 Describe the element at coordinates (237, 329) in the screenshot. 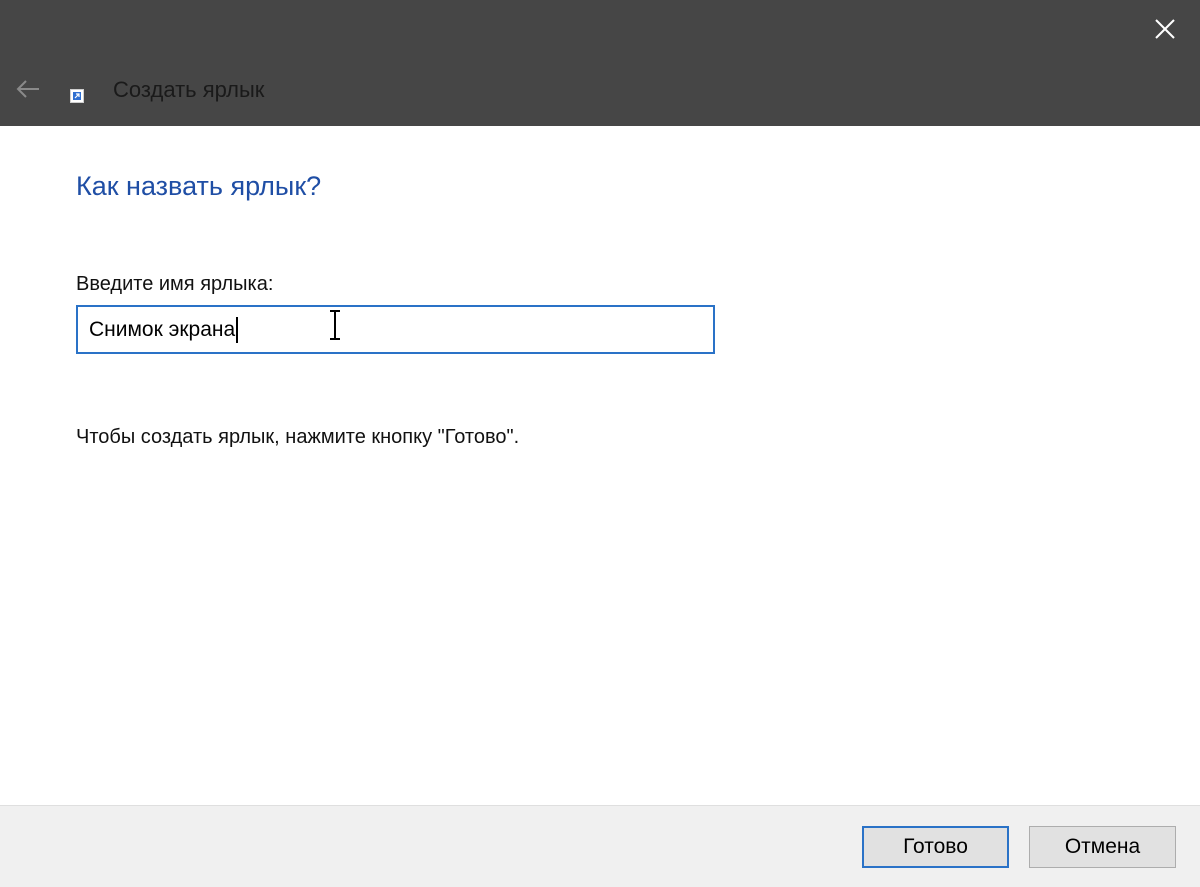

I see `text-caret` at that location.